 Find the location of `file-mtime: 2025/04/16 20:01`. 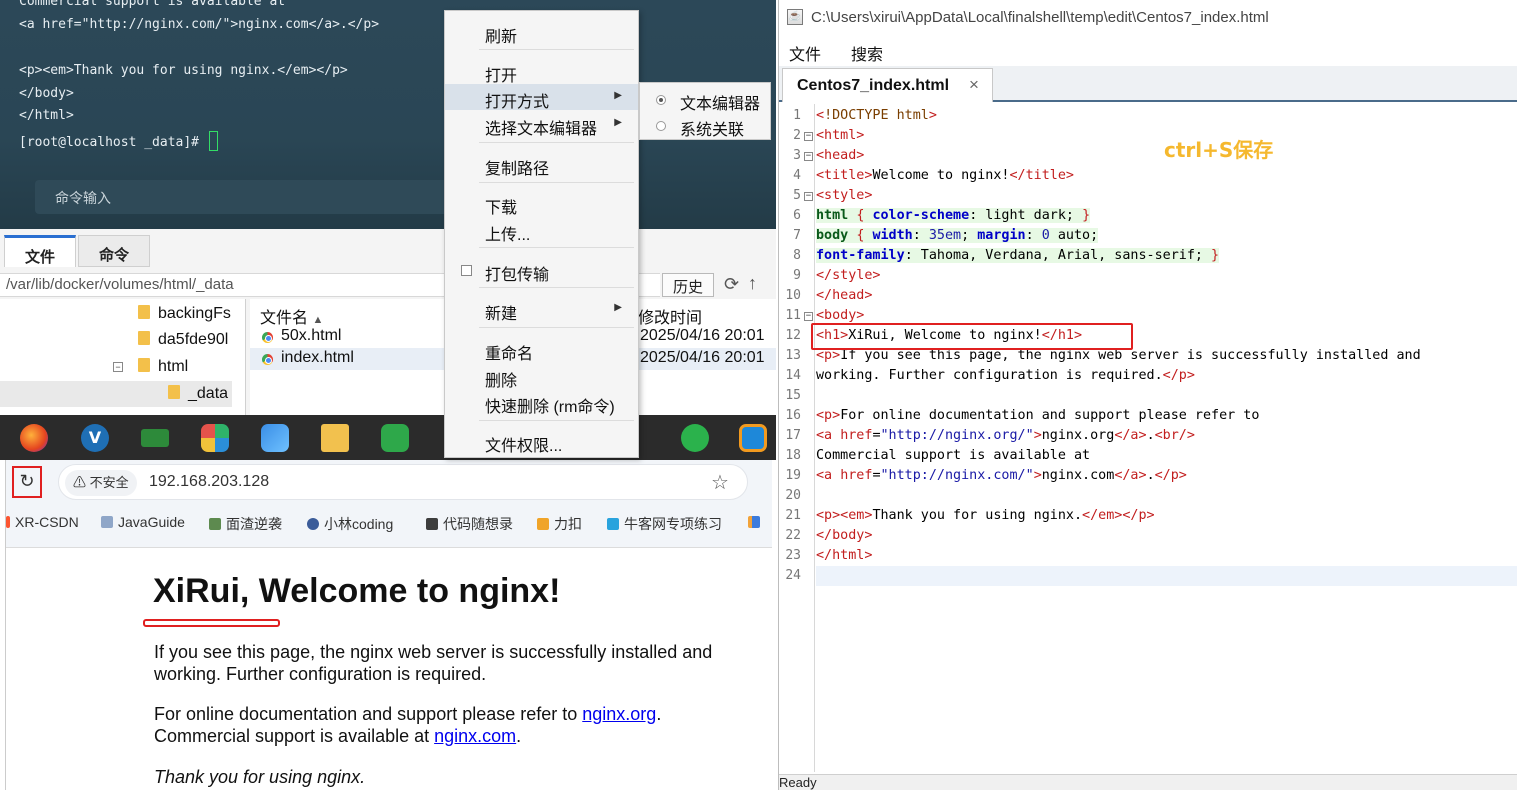

file-mtime: 2025/04/16 20:01 is located at coordinates (702, 335).